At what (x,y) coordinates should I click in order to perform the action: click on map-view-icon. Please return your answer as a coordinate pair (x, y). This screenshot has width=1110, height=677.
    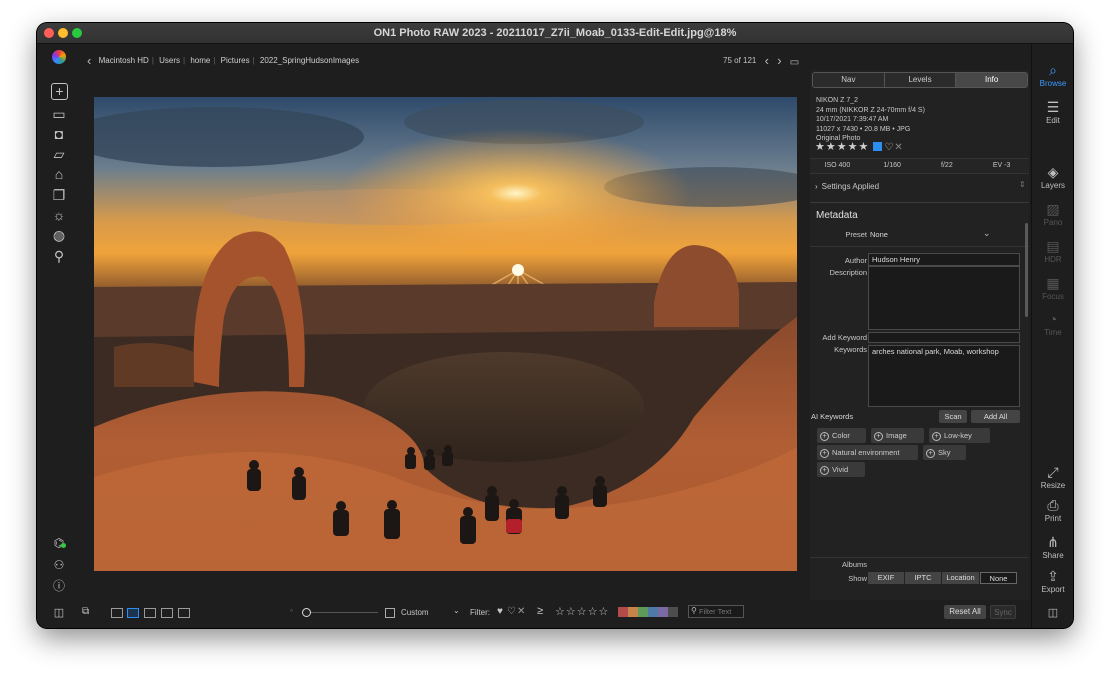
    Looking at the image, I should click on (184, 613).